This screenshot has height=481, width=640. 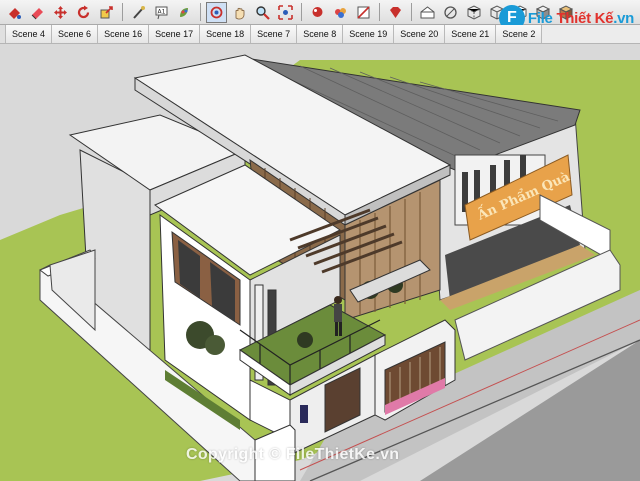 What do you see at coordinates (184, 12) in the screenshot?
I see `paint-icon` at bounding box center [184, 12].